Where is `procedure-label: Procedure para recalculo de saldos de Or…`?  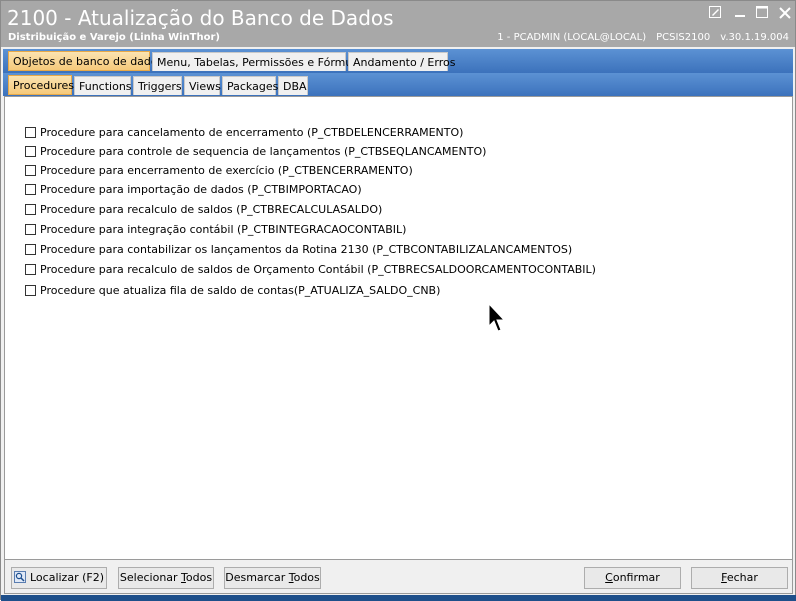 procedure-label: Procedure para recalculo de saldos de Or… is located at coordinates (318, 269).